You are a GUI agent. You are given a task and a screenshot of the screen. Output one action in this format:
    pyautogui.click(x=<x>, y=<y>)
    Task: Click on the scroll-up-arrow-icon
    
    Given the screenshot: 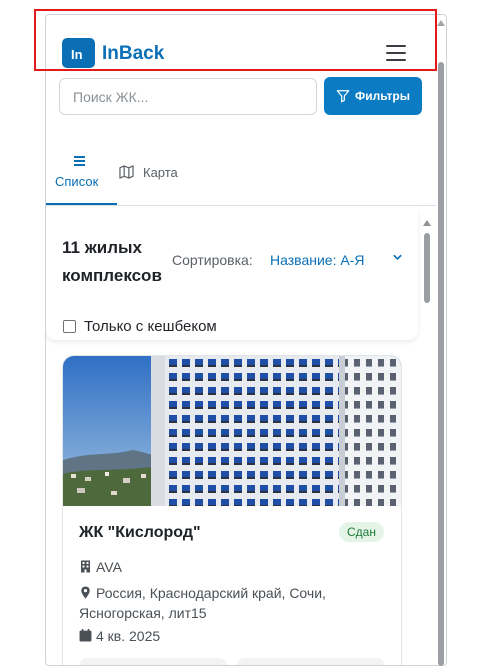 What is the action you would take?
    pyautogui.click(x=427, y=223)
    